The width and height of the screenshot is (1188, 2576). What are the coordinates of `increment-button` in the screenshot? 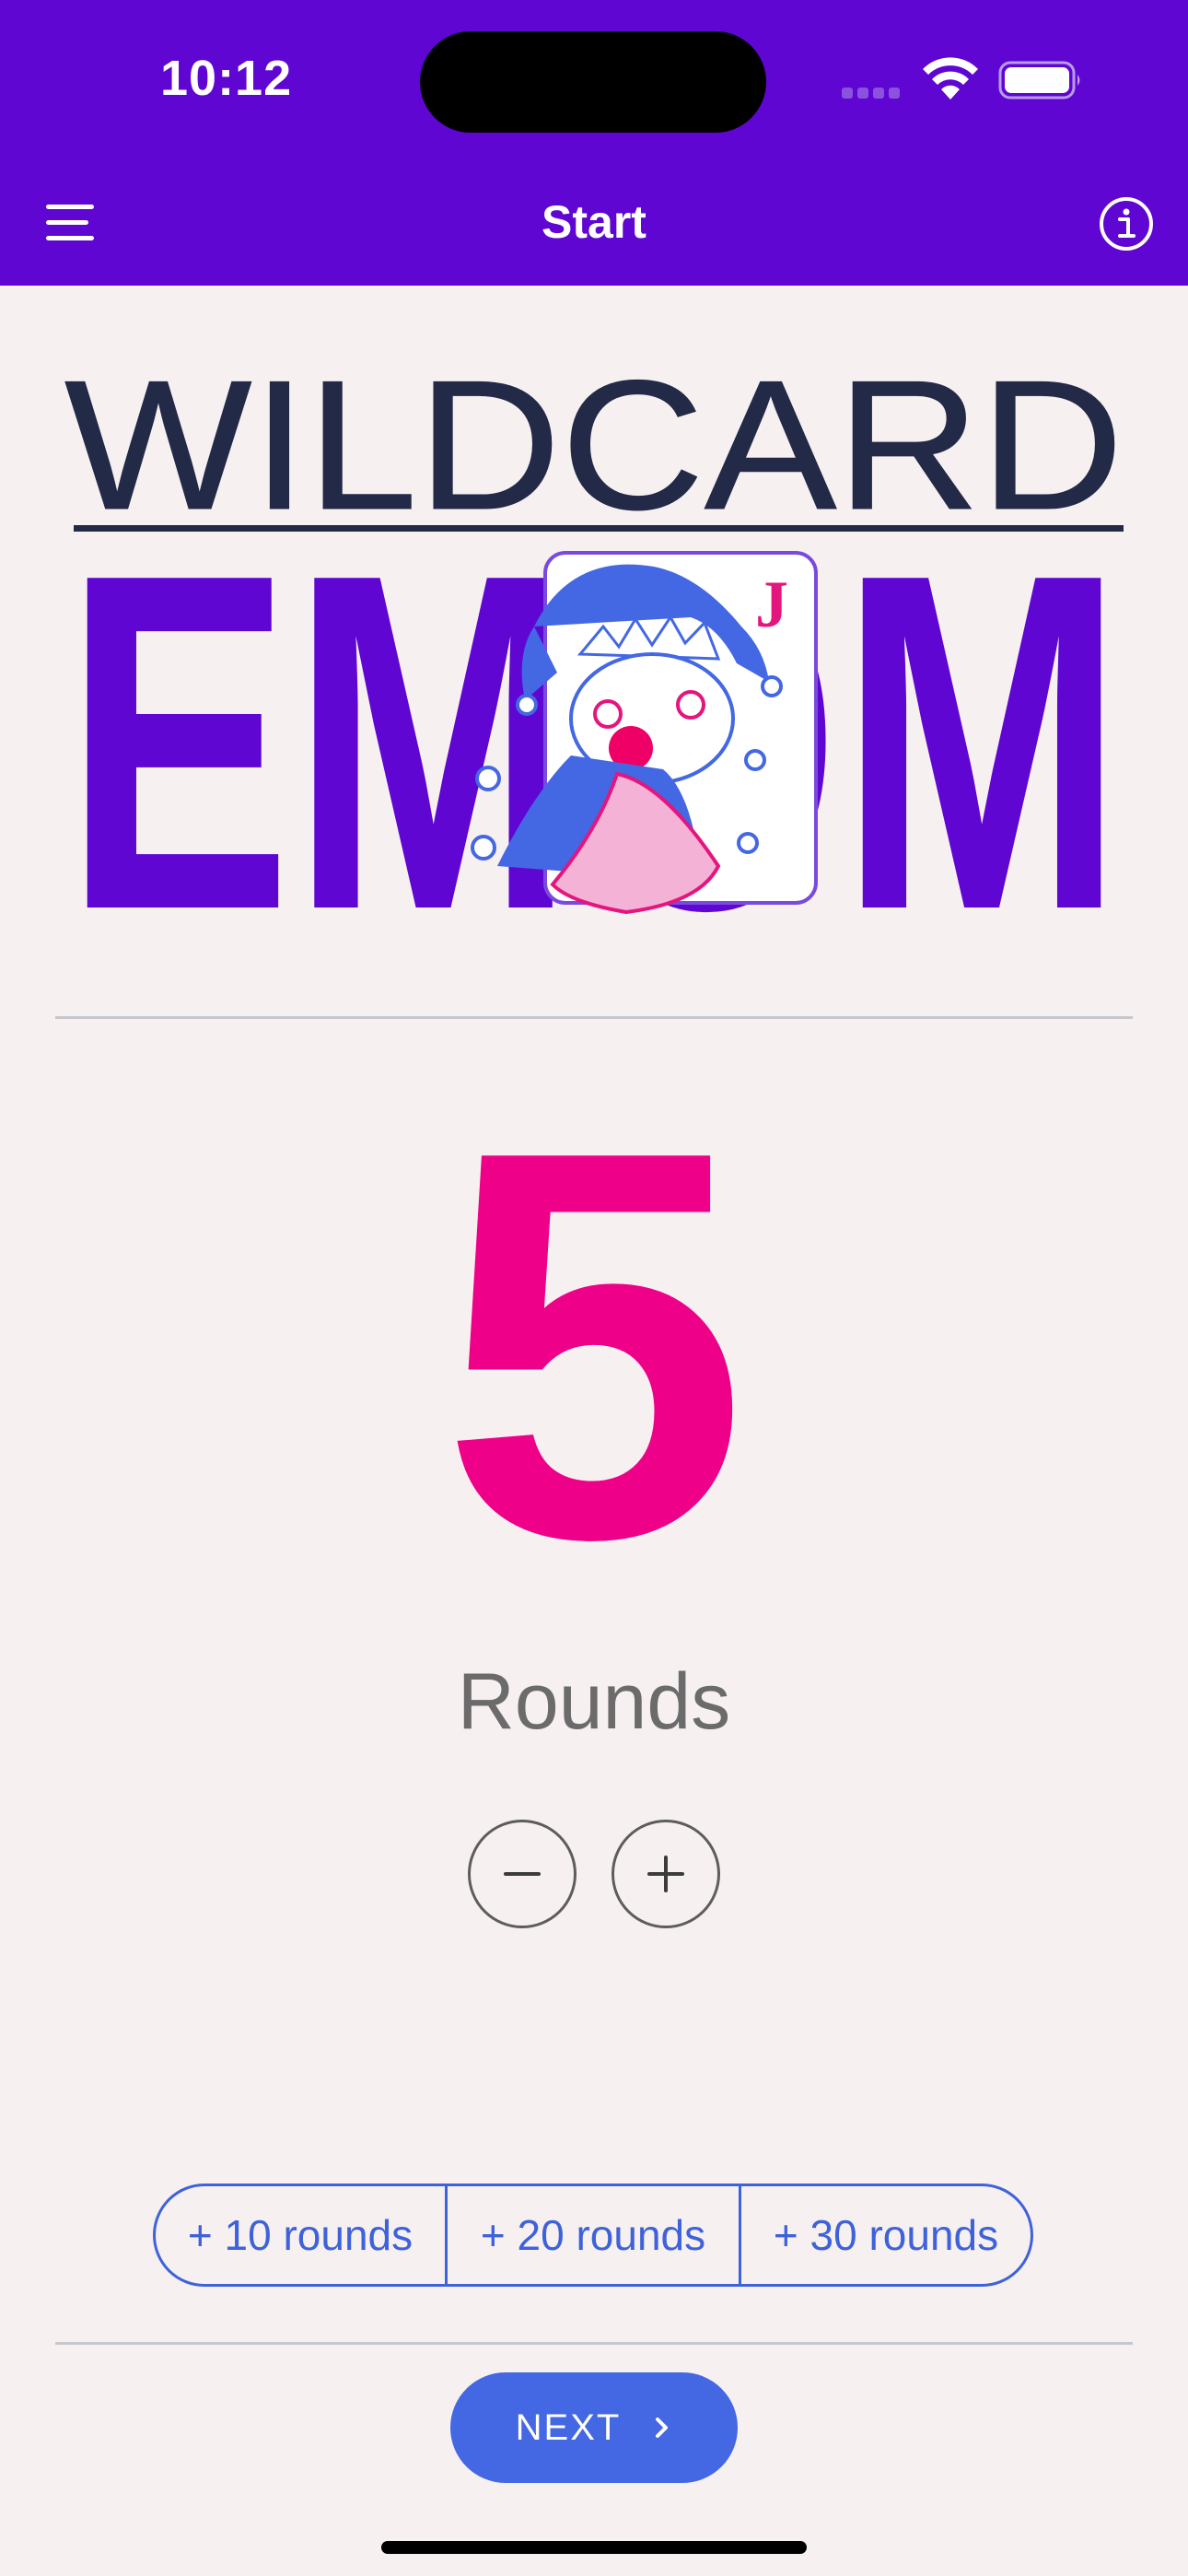 It's located at (665, 1874).